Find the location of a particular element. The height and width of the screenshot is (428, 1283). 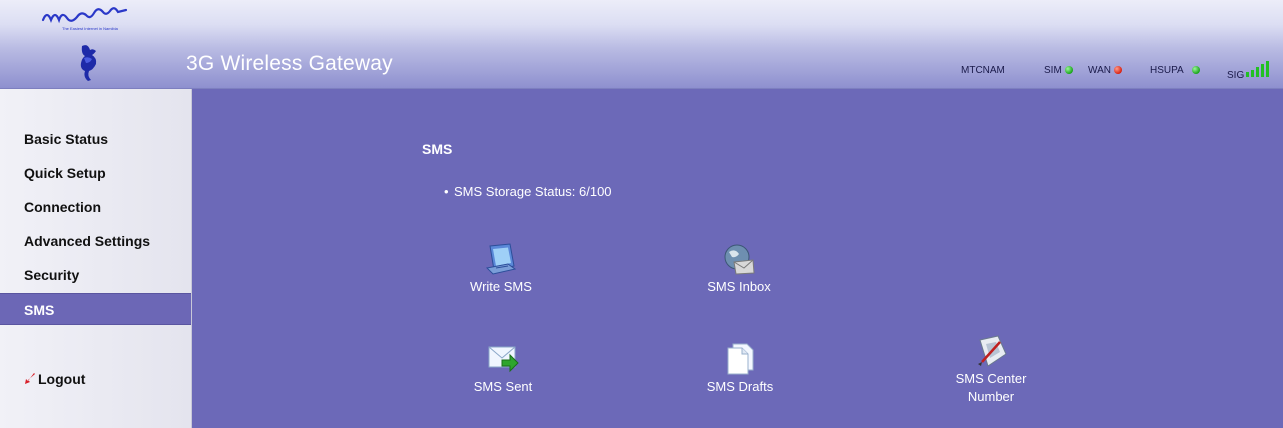

product-title: 3G Wireless Gateway is located at coordinates (289, 63).